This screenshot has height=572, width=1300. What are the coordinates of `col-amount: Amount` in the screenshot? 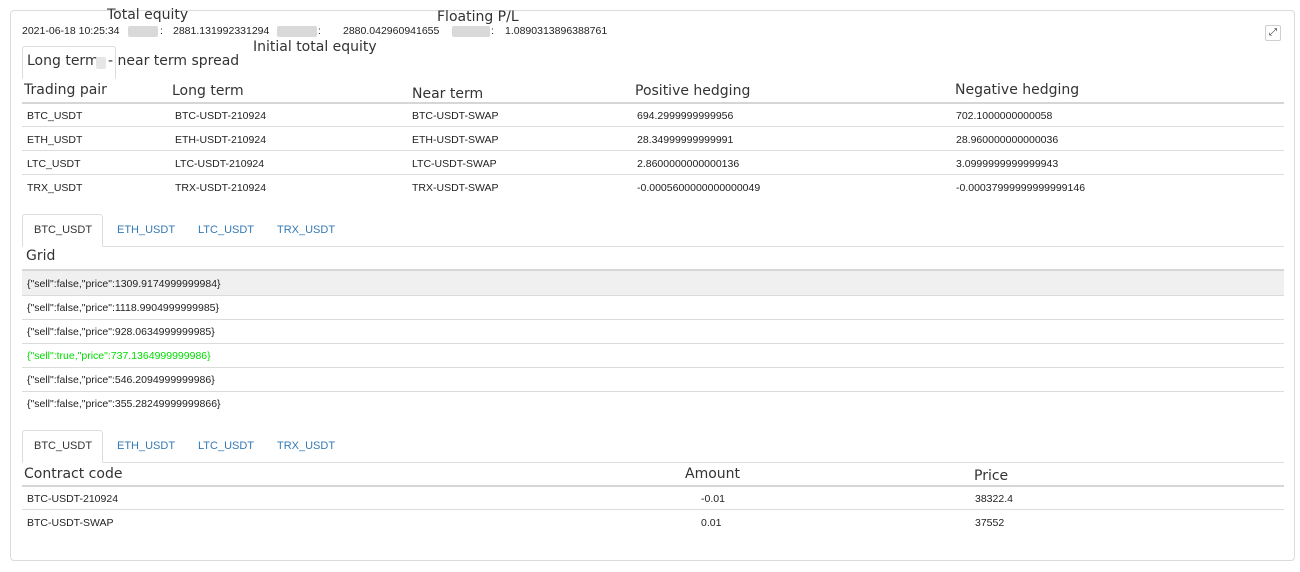 It's located at (713, 474).